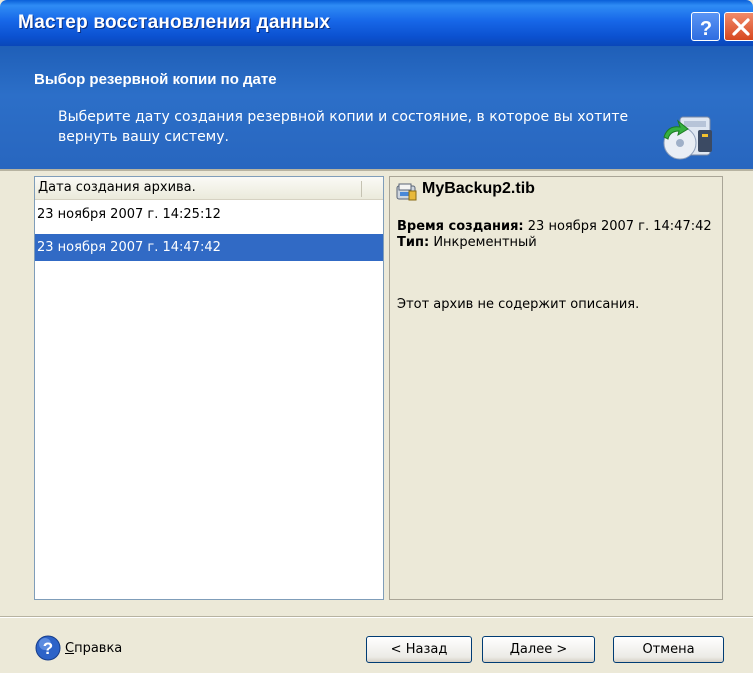 This screenshot has height=673, width=753. I want to click on help-icon: ?, so click(48, 648).